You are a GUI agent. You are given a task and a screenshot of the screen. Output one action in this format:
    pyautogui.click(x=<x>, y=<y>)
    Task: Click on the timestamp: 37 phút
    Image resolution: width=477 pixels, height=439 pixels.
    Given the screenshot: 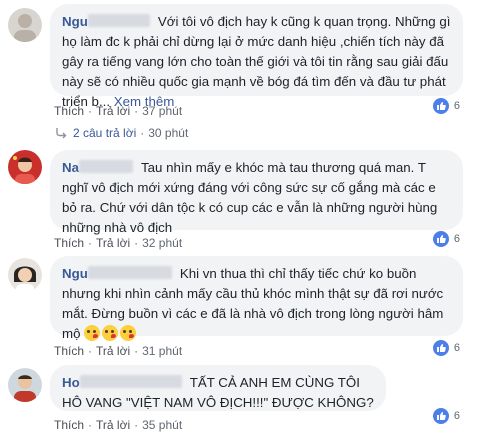 What is the action you would take?
    pyautogui.click(x=162, y=111)
    